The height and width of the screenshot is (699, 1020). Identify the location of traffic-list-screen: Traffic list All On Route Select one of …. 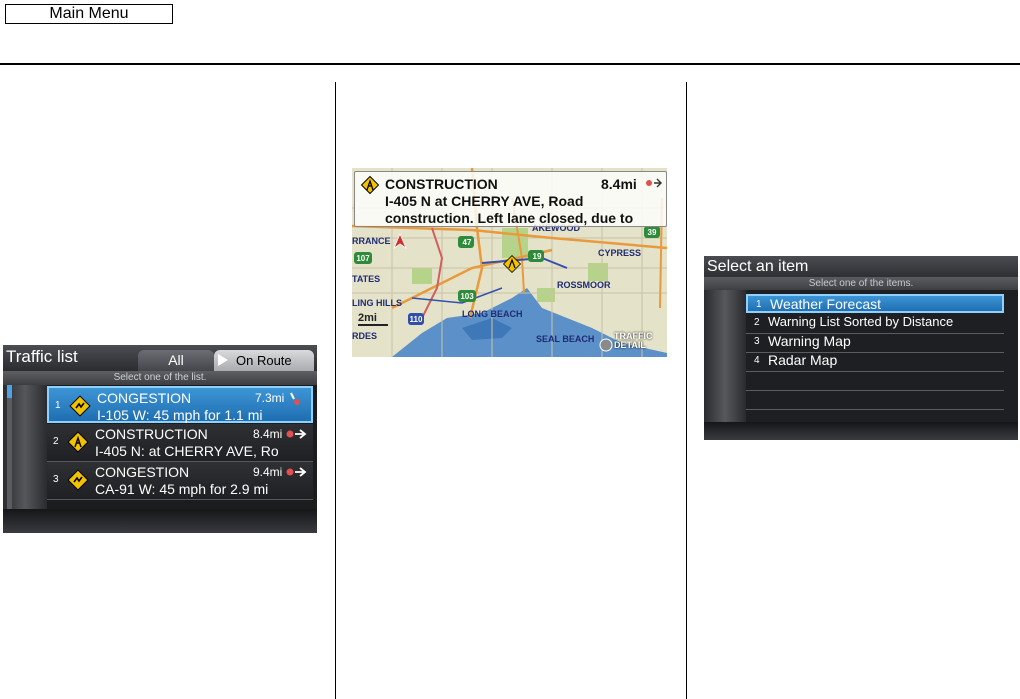
(160, 439).